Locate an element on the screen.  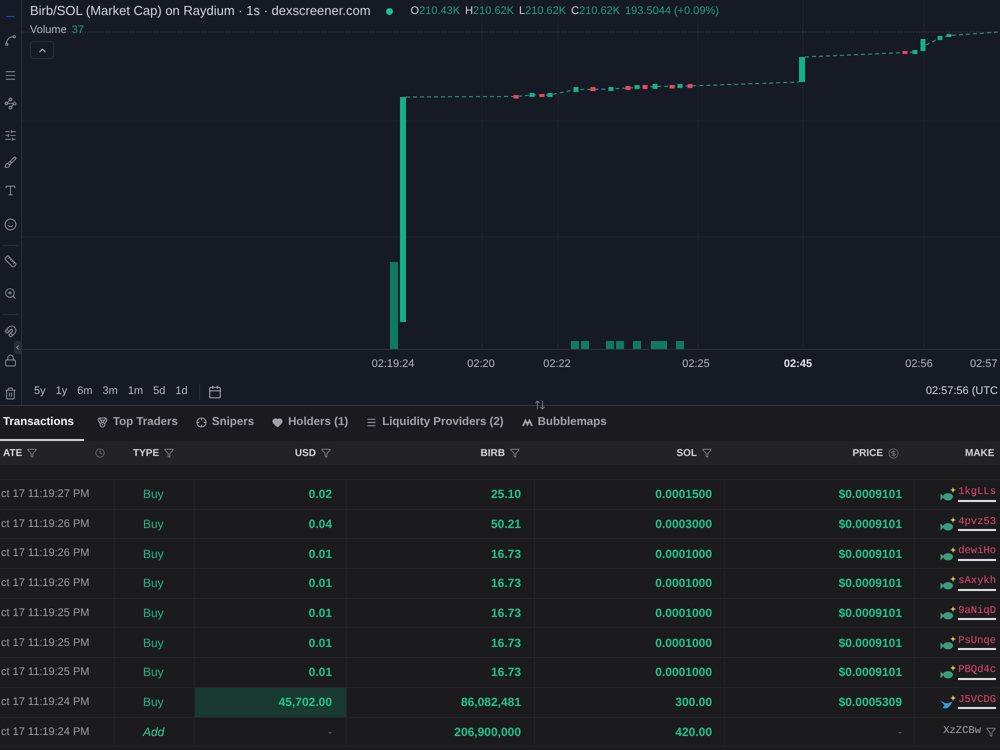
maker-link: sAxykh is located at coordinates (977, 583).